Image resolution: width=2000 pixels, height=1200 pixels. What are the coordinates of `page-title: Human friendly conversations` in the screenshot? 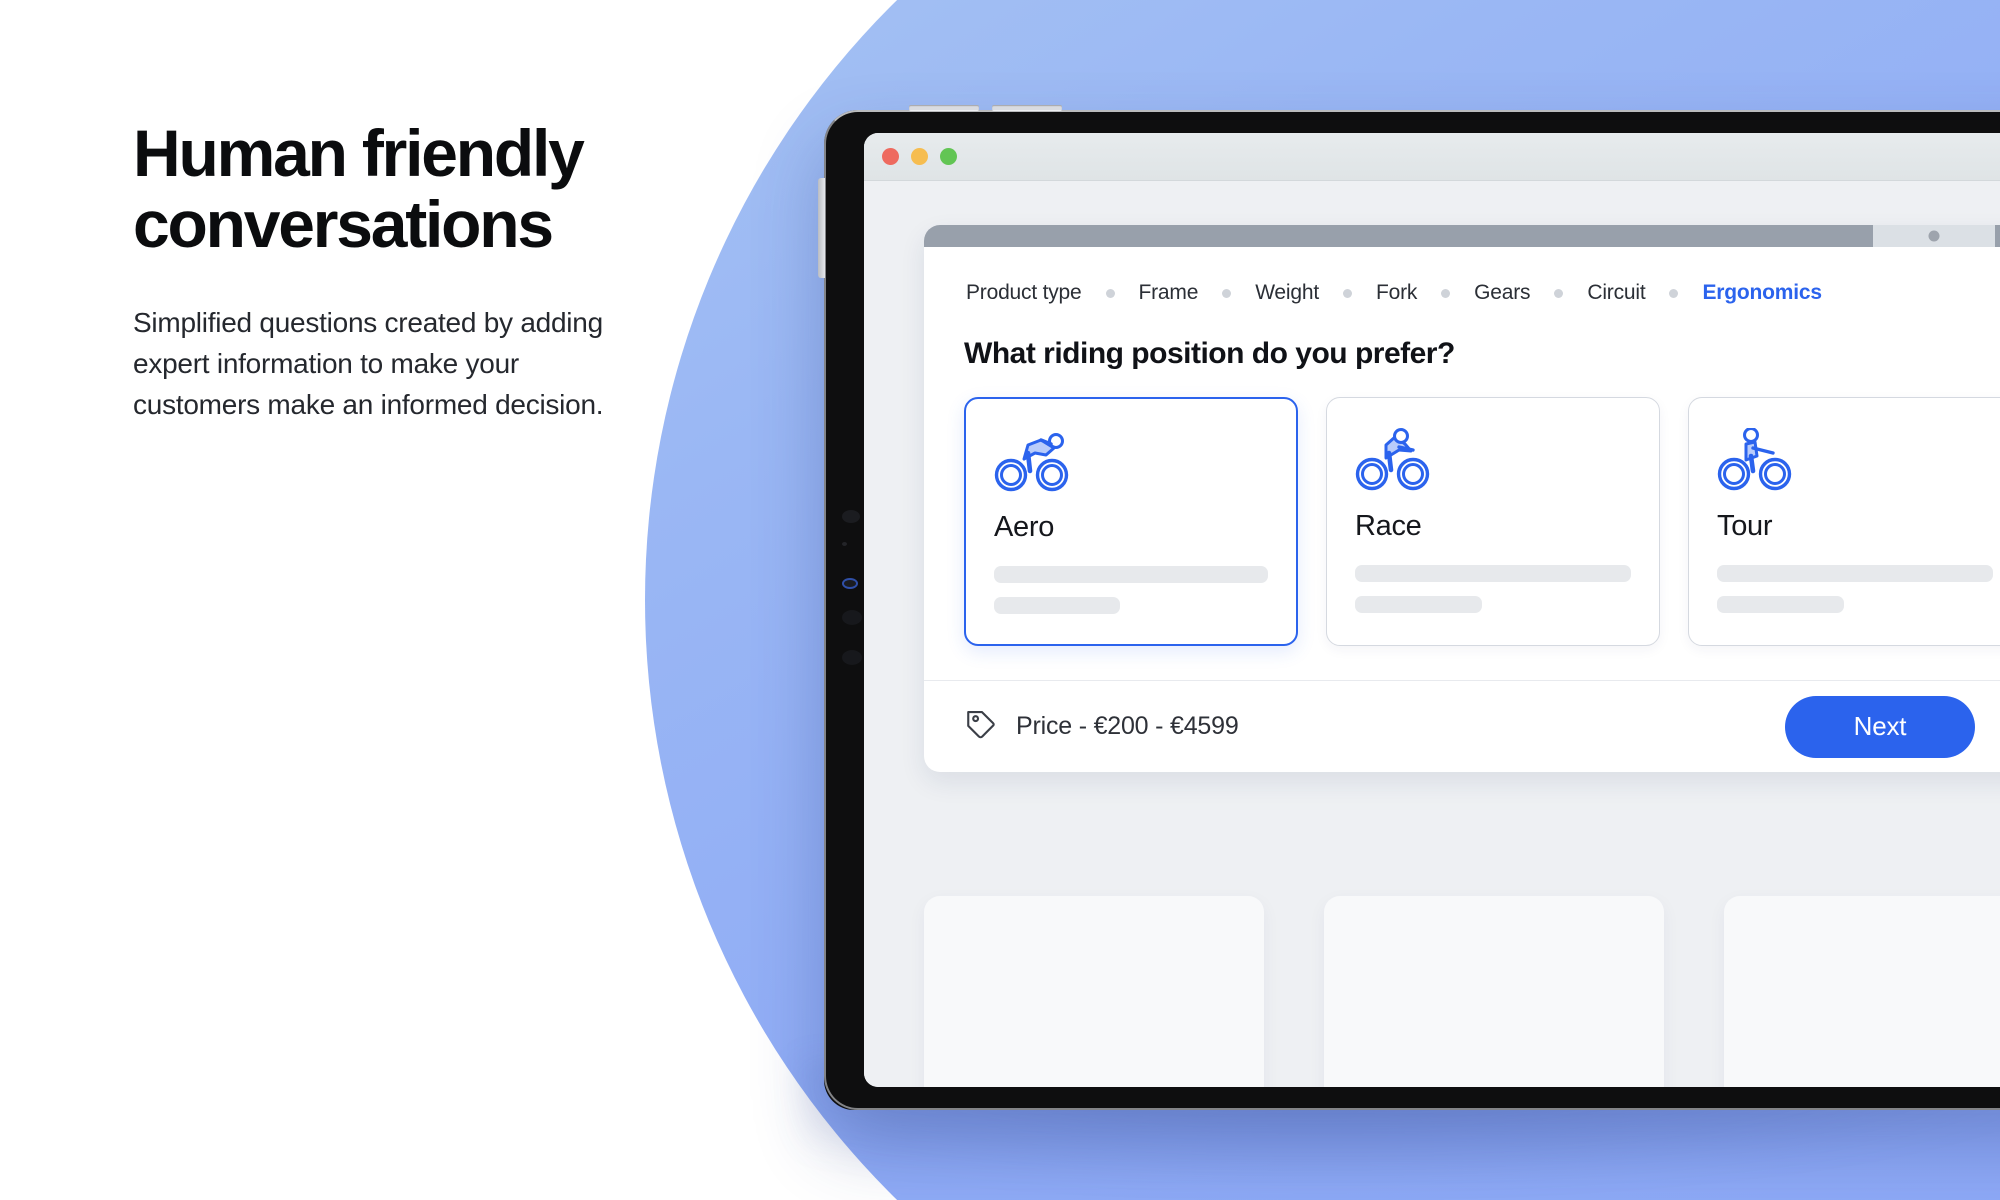 It's located at (359, 188).